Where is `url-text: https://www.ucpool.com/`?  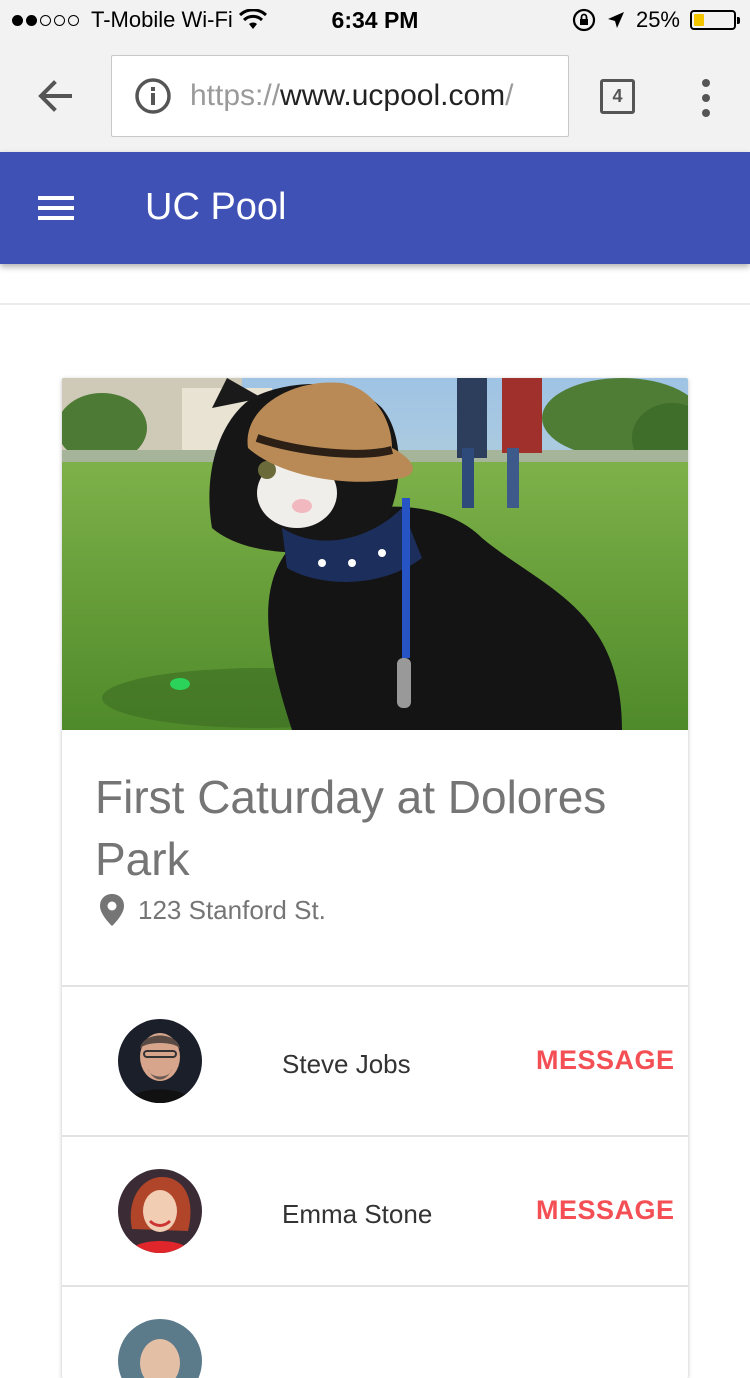 url-text: https://www.ucpool.com/ is located at coordinates (351, 96).